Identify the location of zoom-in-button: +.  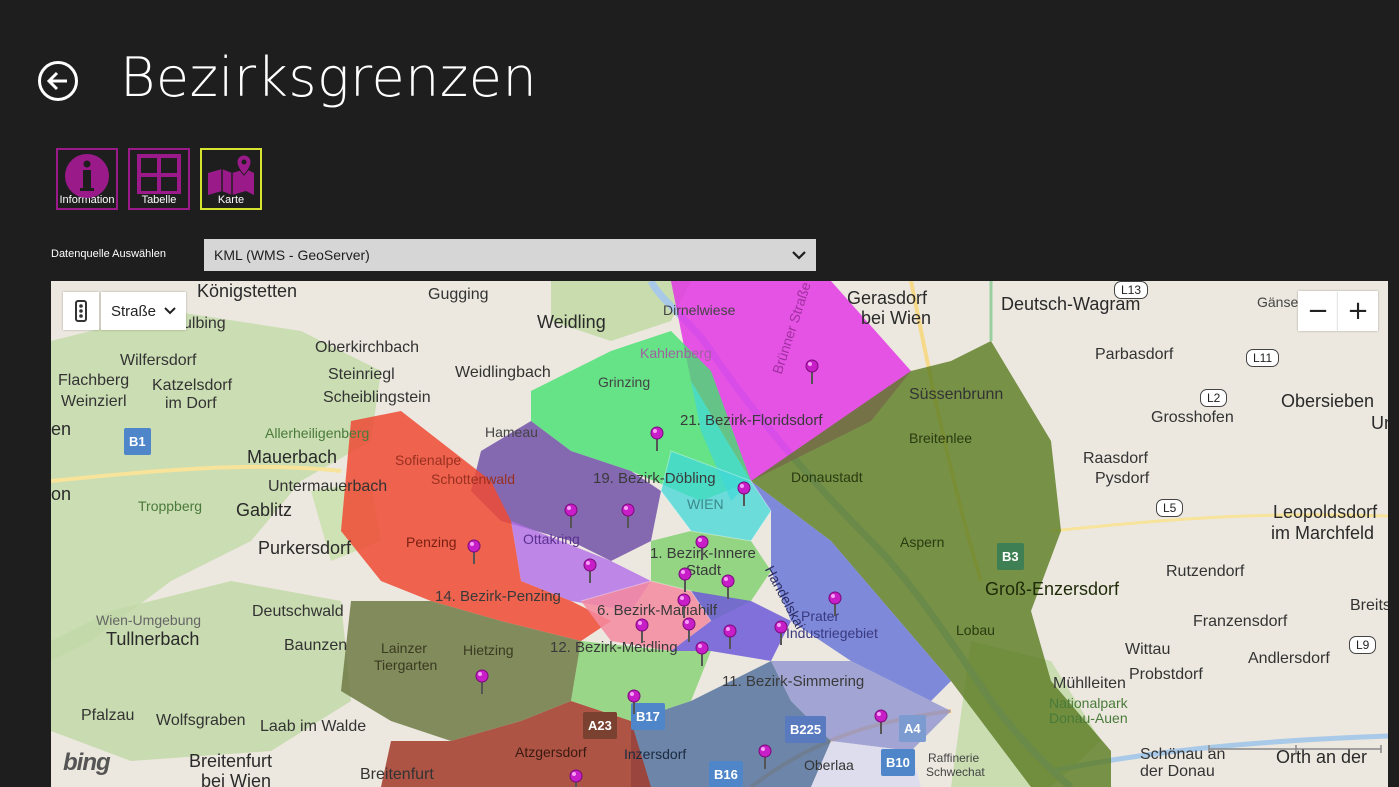
(1358, 311).